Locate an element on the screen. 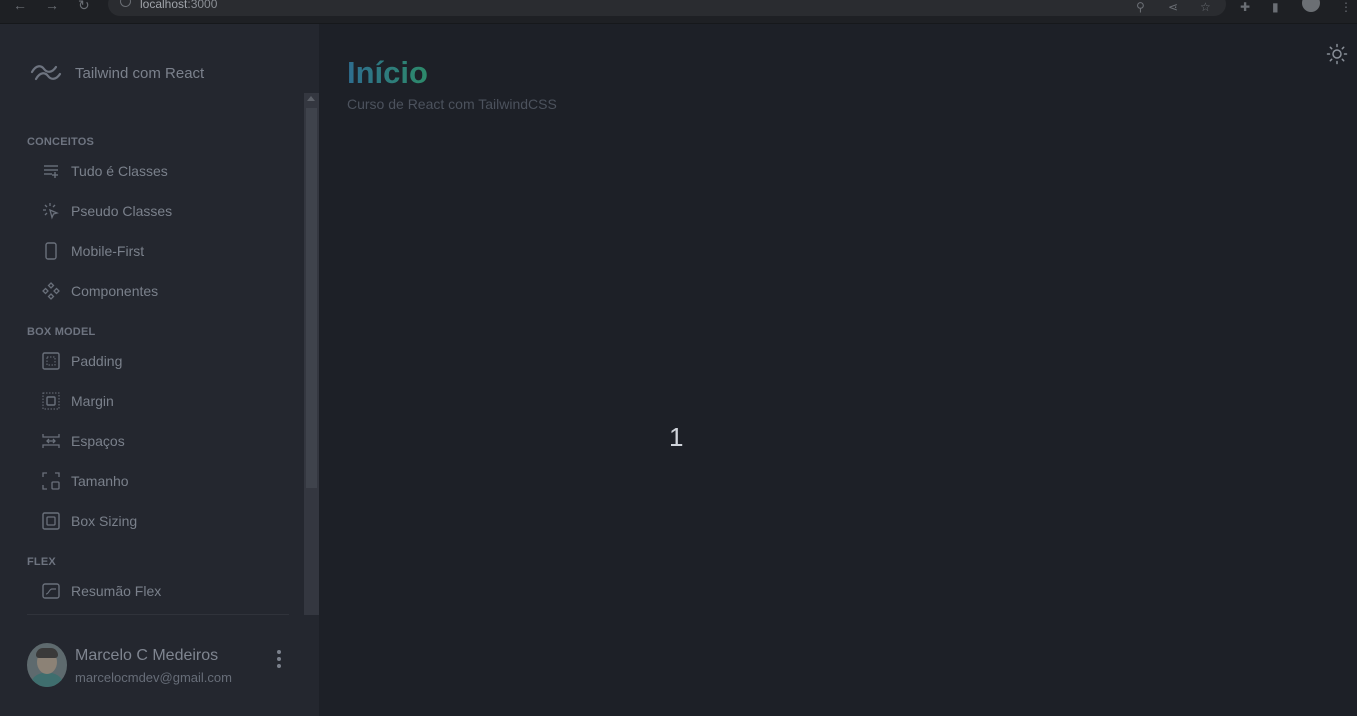 This screenshot has height=716, width=1357. section-title-flex: FLEX is located at coordinates (41, 562).